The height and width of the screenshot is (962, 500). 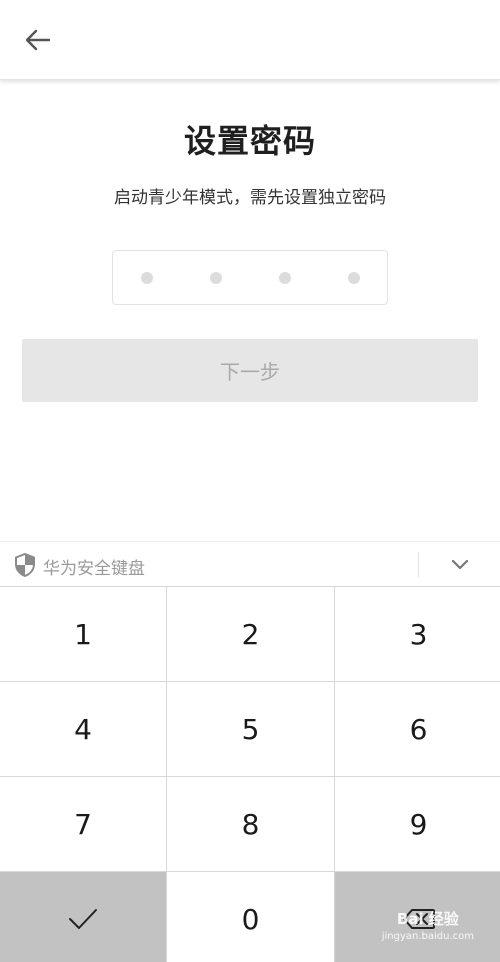 I want to click on confirm-key, so click(x=83, y=917).